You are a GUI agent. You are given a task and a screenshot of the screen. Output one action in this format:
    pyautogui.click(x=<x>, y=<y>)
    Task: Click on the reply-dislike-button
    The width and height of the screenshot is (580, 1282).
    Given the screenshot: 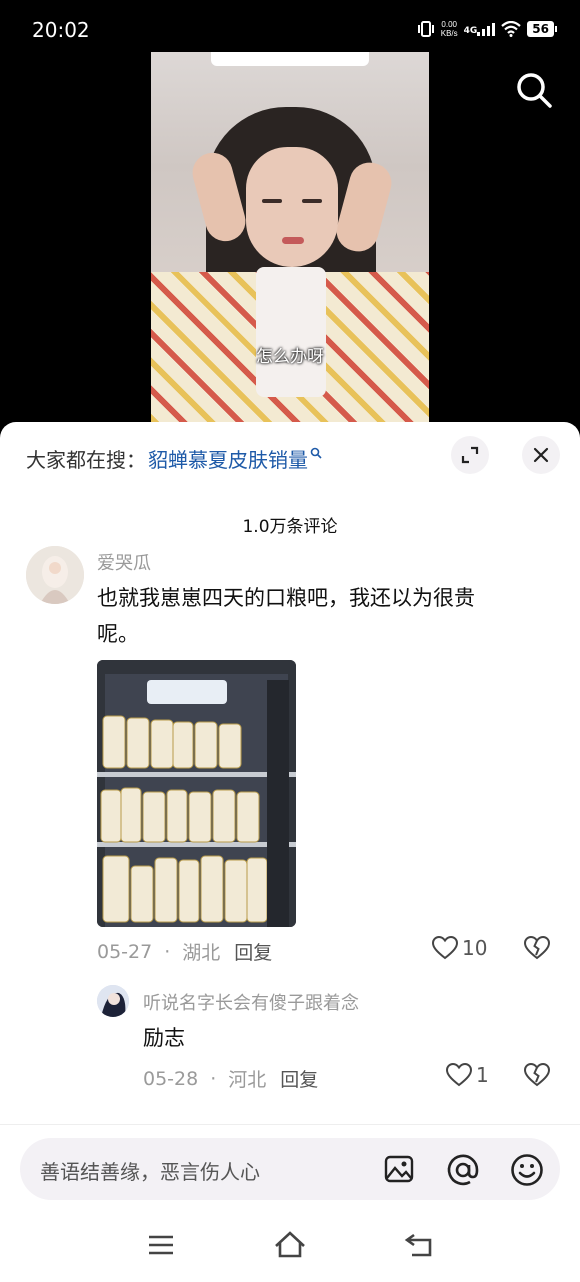 What is the action you would take?
    pyautogui.click(x=537, y=1076)
    